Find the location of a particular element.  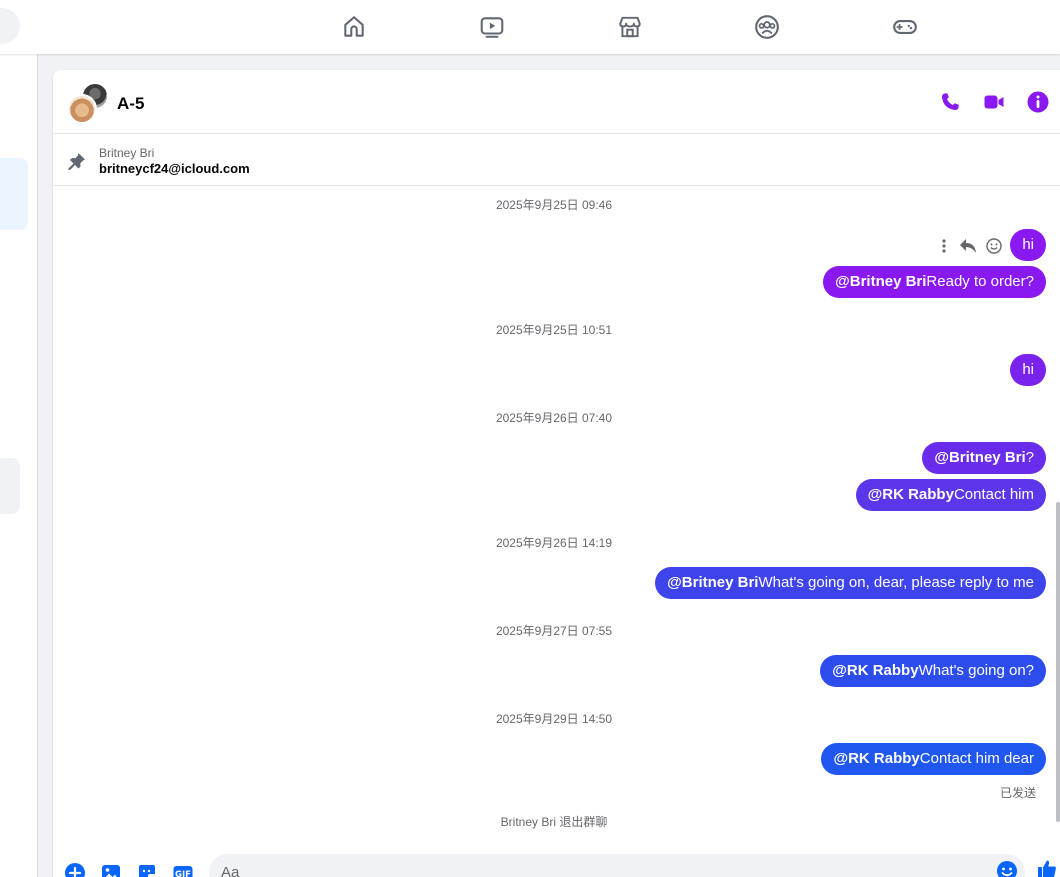

message-status: 已发送 is located at coordinates (1017, 793).